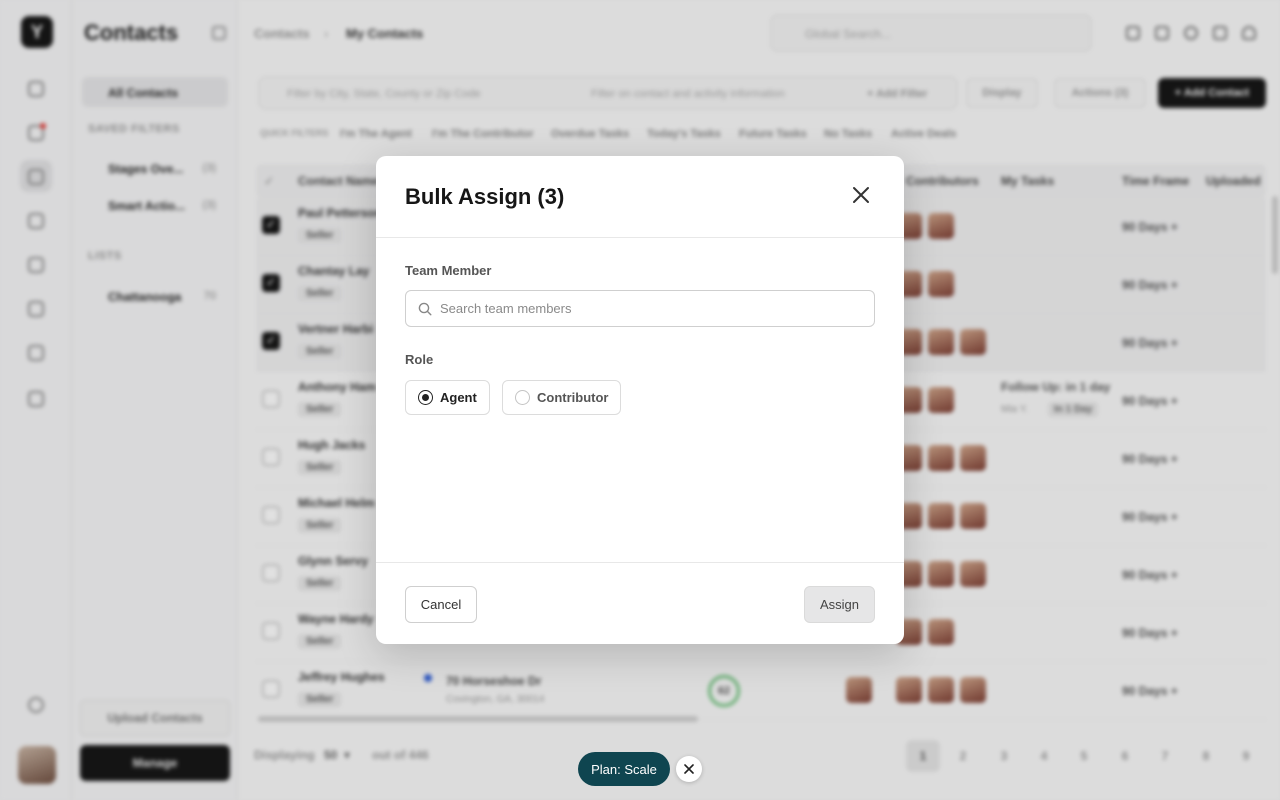  Describe the element at coordinates (839, 604) in the screenshot. I see `assign-button: Assign` at that location.